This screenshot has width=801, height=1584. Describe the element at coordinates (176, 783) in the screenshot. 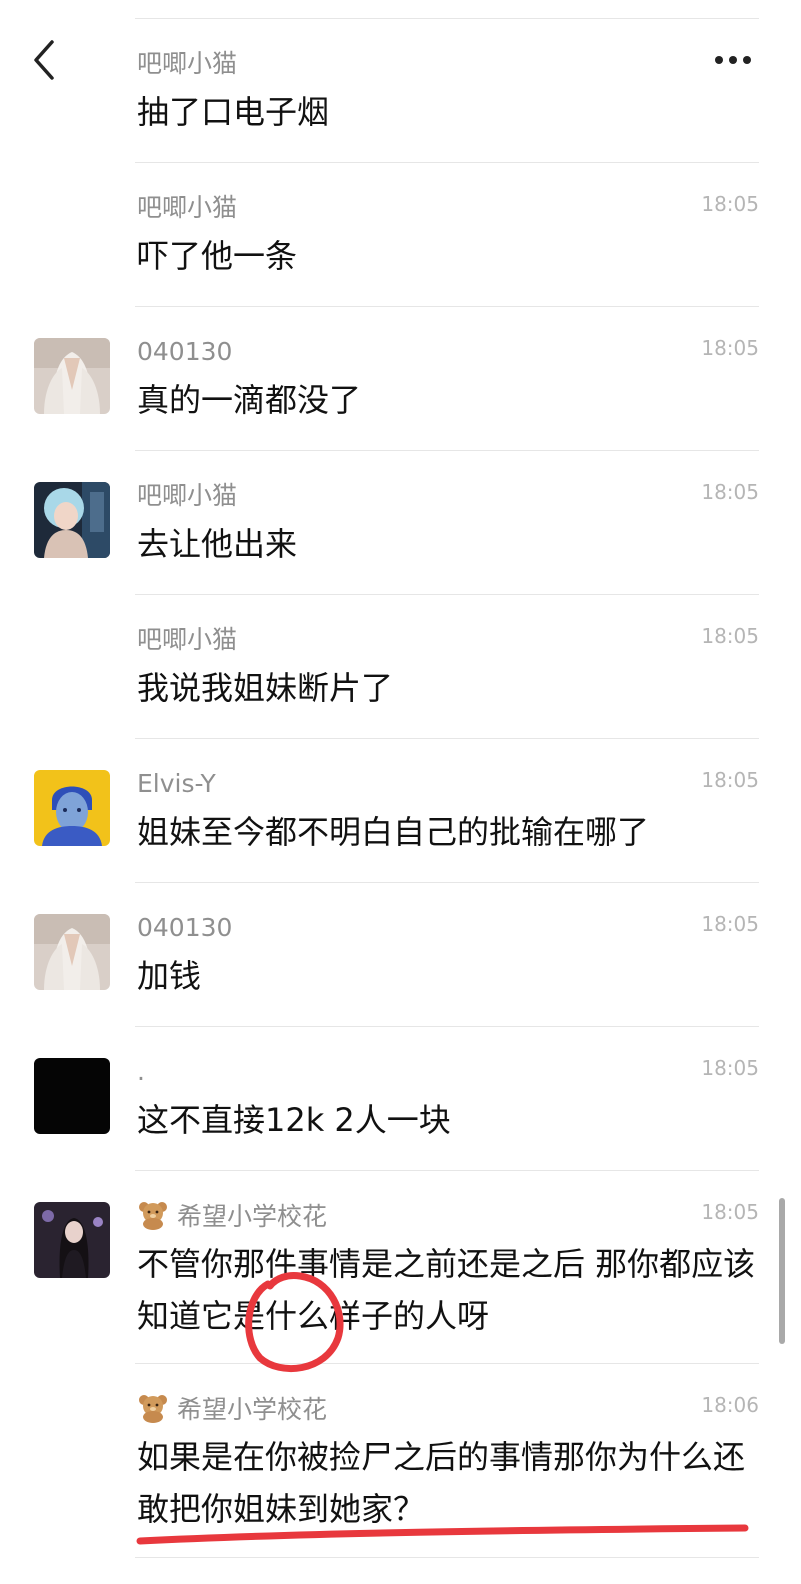

I see `sender-name: Elvis-Y` at that location.